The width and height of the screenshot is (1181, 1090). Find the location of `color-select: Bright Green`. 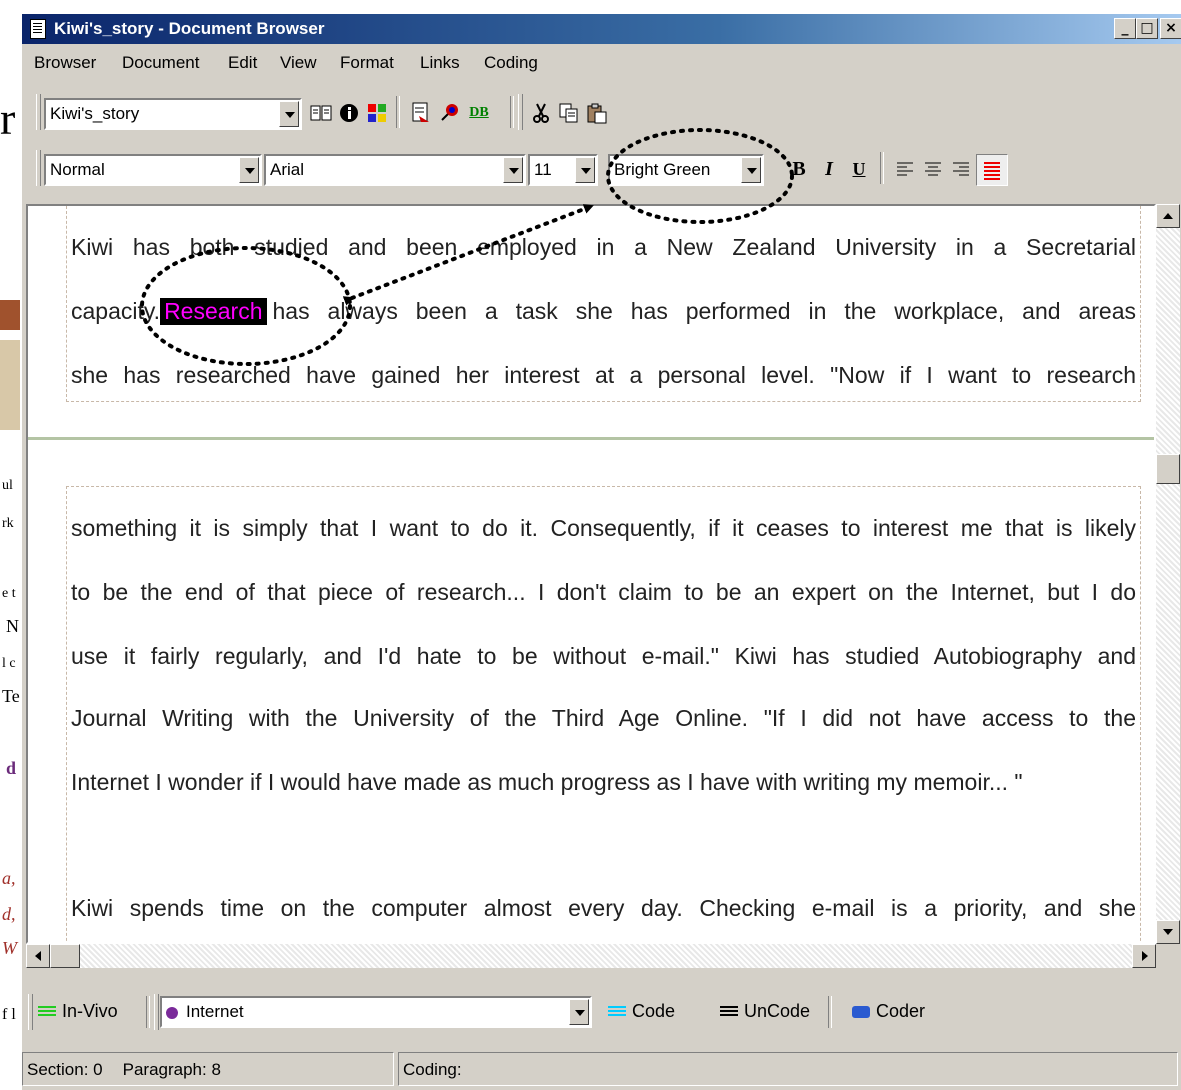

color-select: Bright Green is located at coordinates (686, 170).